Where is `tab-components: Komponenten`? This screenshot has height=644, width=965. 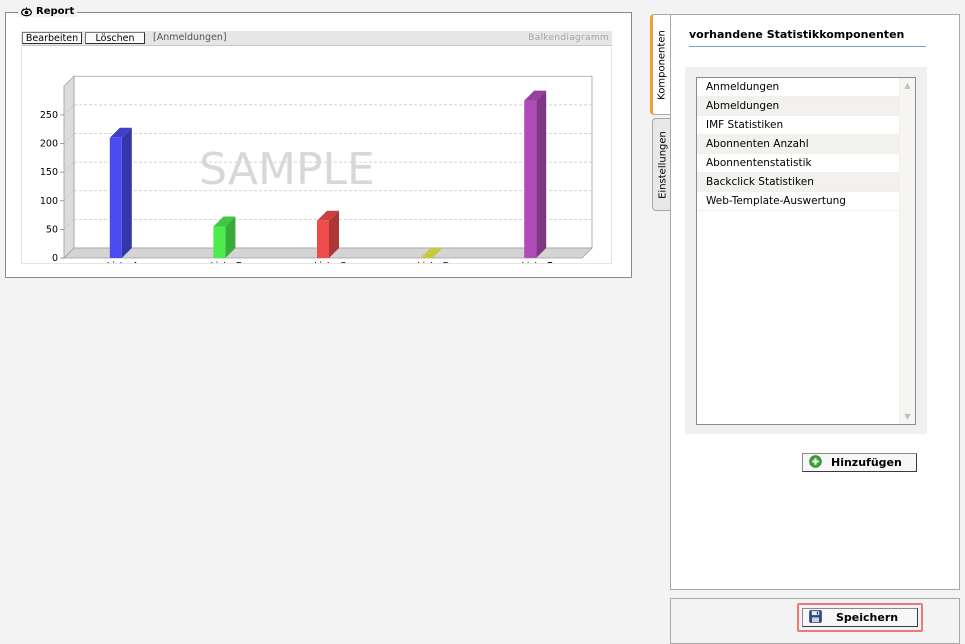
tab-components: Komponenten is located at coordinates (660, 64).